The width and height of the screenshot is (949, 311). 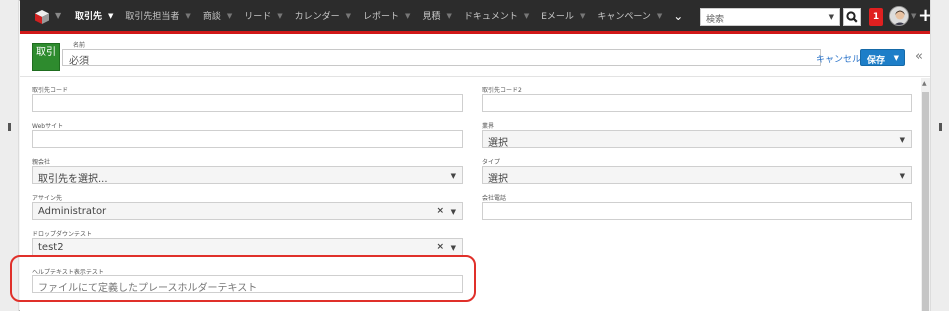 What do you see at coordinates (876, 61) in the screenshot?
I see `save-label: 保存` at bounding box center [876, 61].